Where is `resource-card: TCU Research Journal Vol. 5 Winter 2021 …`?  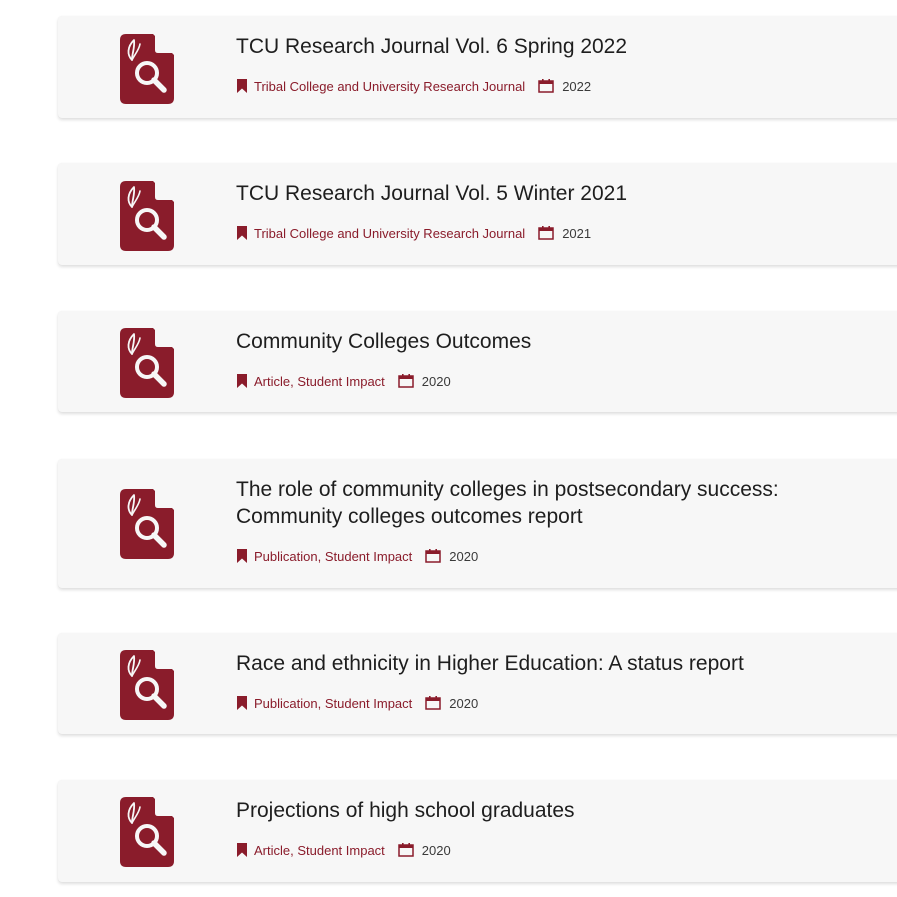 resource-card: TCU Research Journal Vol. 5 Winter 2021 … is located at coordinates (477, 214).